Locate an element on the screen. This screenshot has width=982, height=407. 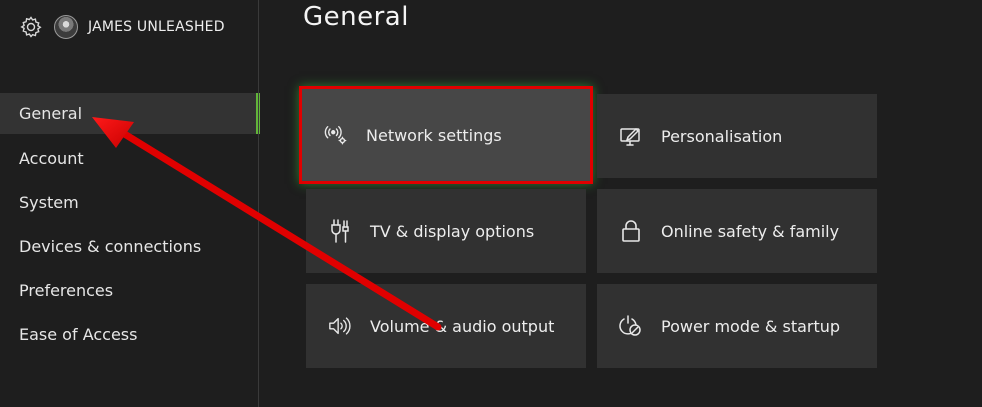
tv-display-icon is located at coordinates (340, 231).